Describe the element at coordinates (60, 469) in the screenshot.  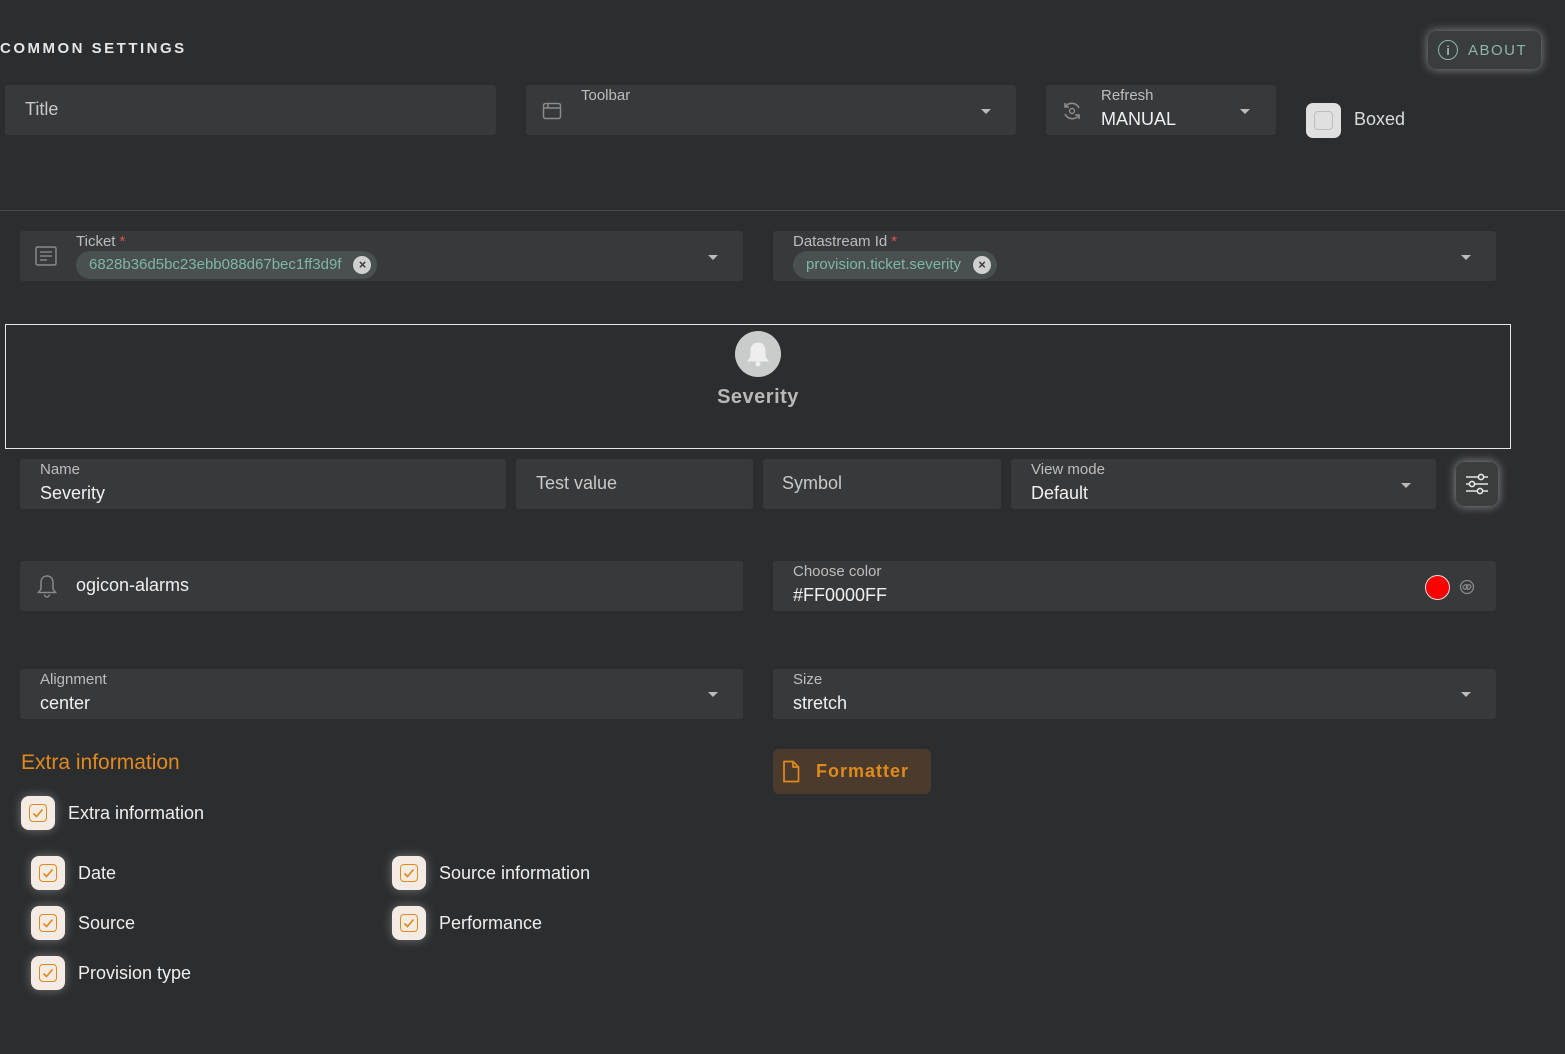
I see `name-label: Name` at that location.